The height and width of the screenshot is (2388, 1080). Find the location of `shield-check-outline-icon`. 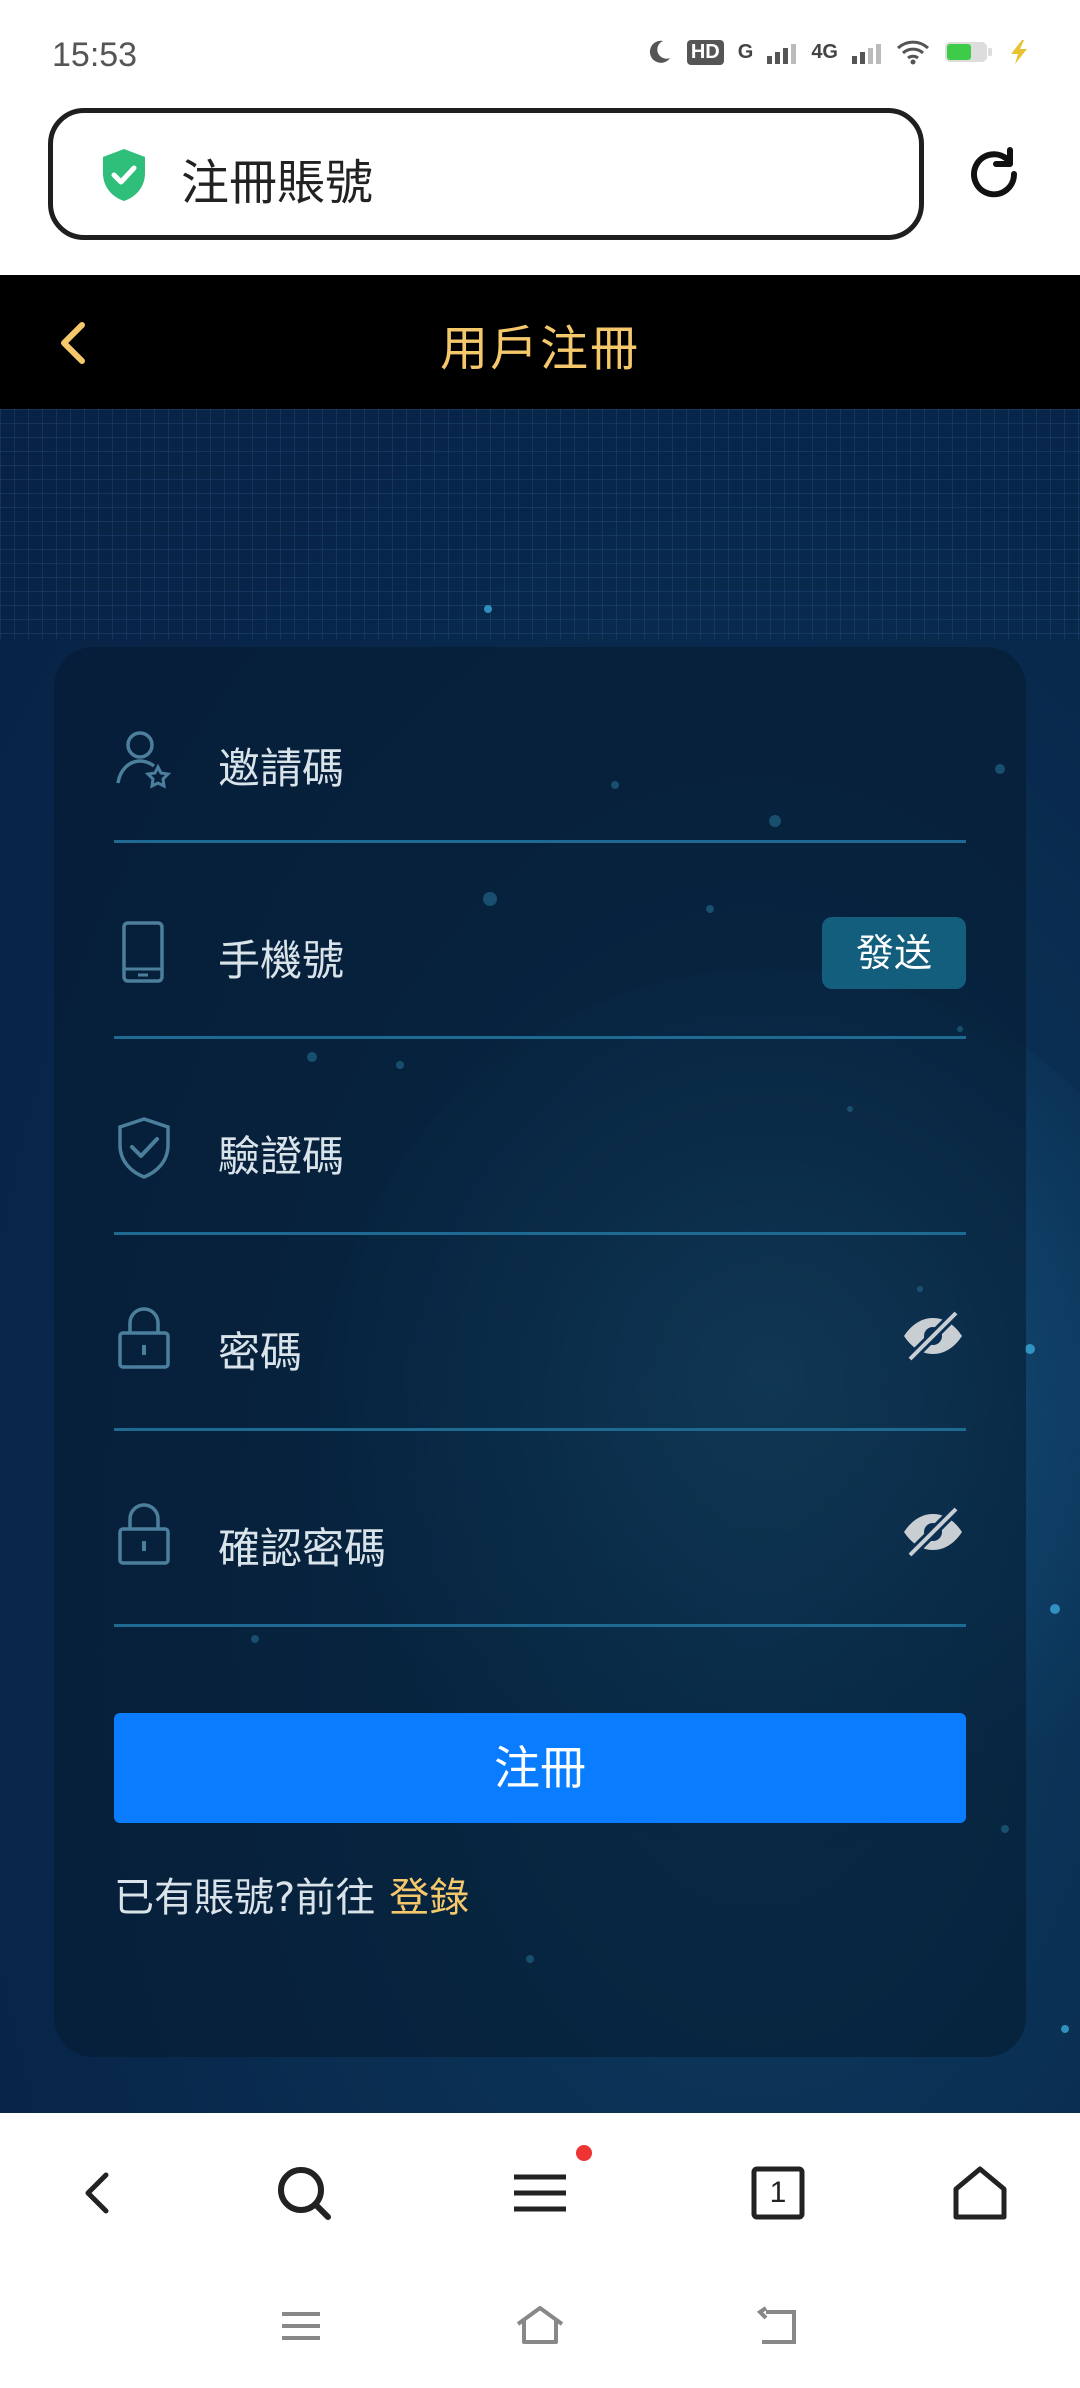

shield-check-outline-icon is located at coordinates (144, 1148).